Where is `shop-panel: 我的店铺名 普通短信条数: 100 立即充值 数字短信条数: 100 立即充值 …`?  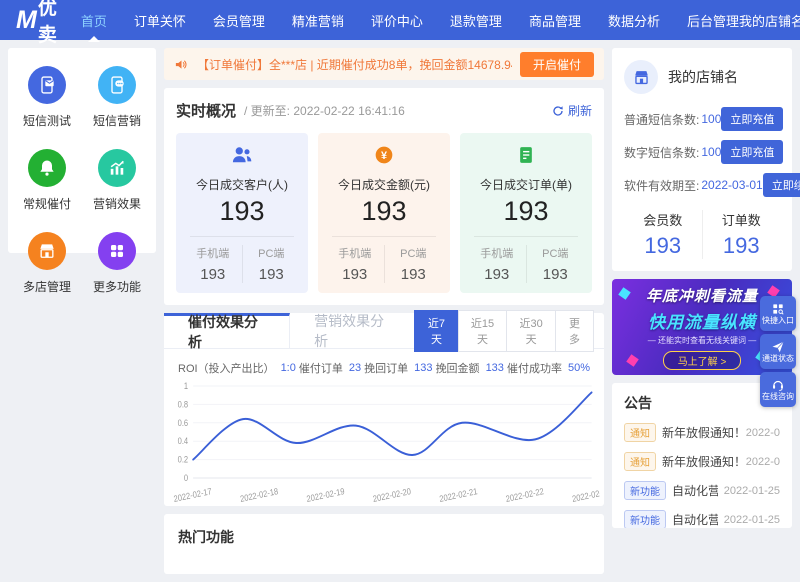
shop-panel: 我的店铺名 普通短信条数: 100 立即充值 数字短信条数: 100 立即充值 … is located at coordinates (706, 159).